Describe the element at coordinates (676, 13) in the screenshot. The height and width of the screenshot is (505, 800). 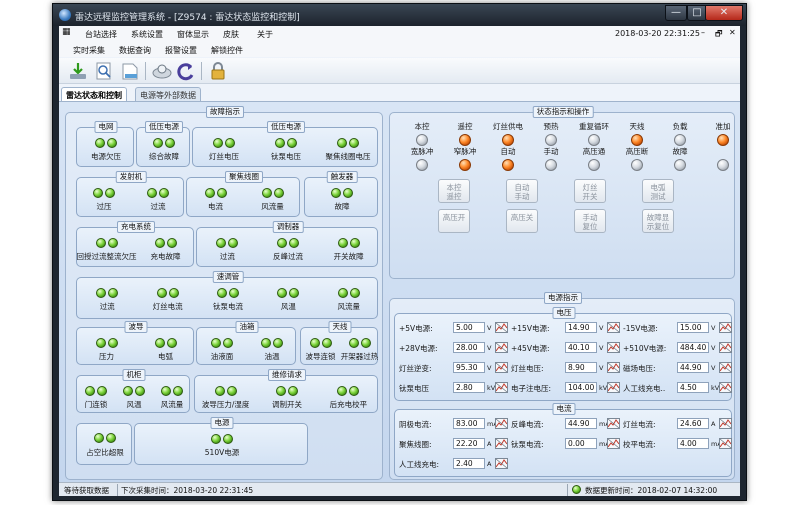
I see `minimize-button: —` at that location.